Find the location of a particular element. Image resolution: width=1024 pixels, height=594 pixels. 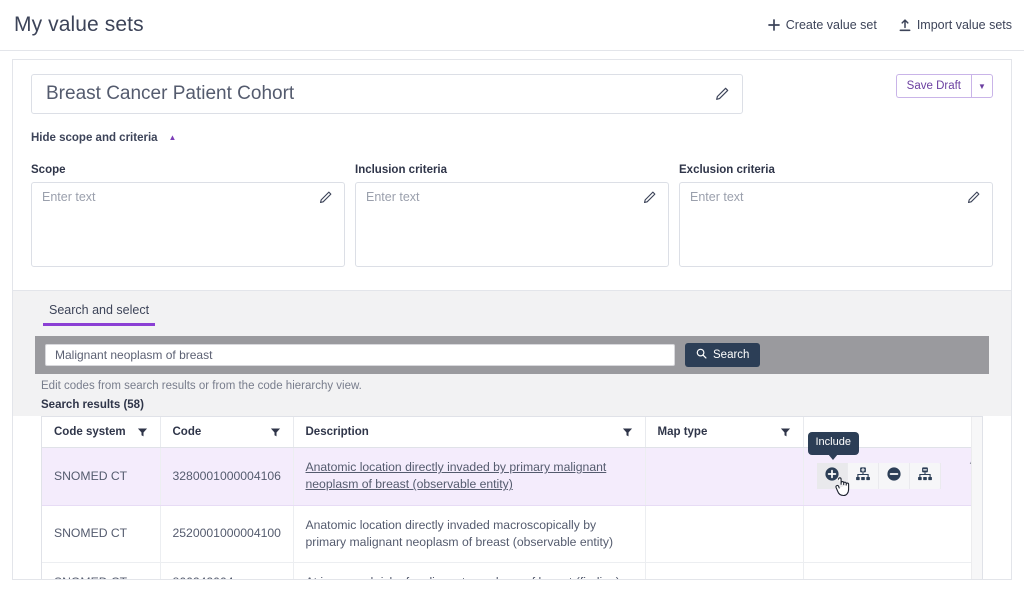

hierarchy-minus-icon is located at coordinates (925, 476).